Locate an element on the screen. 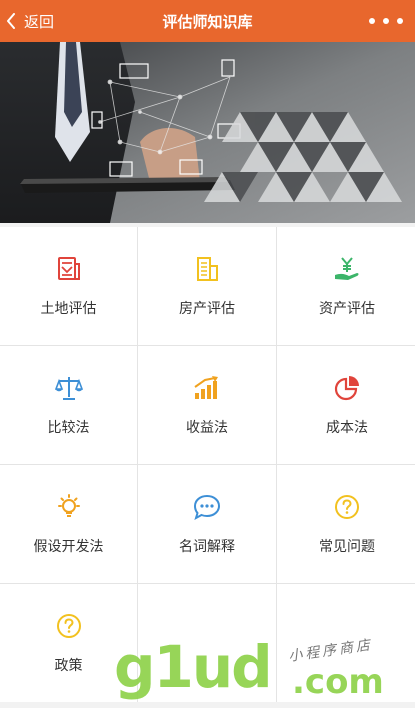  menu-item-label: 收益法 is located at coordinates (207, 427).